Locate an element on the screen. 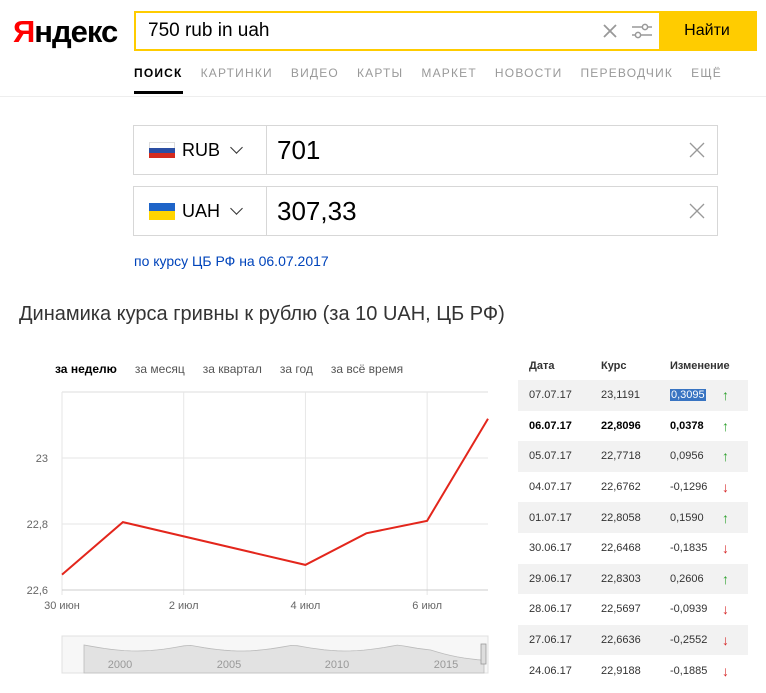 This screenshot has height=693, width=766. table-row: 05.07.17 22,7718 0,0956 ↑ is located at coordinates (633, 456).